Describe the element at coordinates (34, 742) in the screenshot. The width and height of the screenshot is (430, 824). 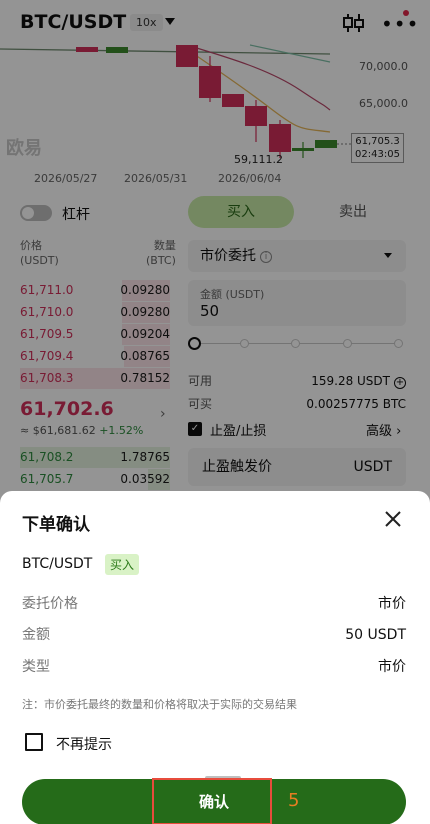
I see `dont-remind-checkbox` at that location.